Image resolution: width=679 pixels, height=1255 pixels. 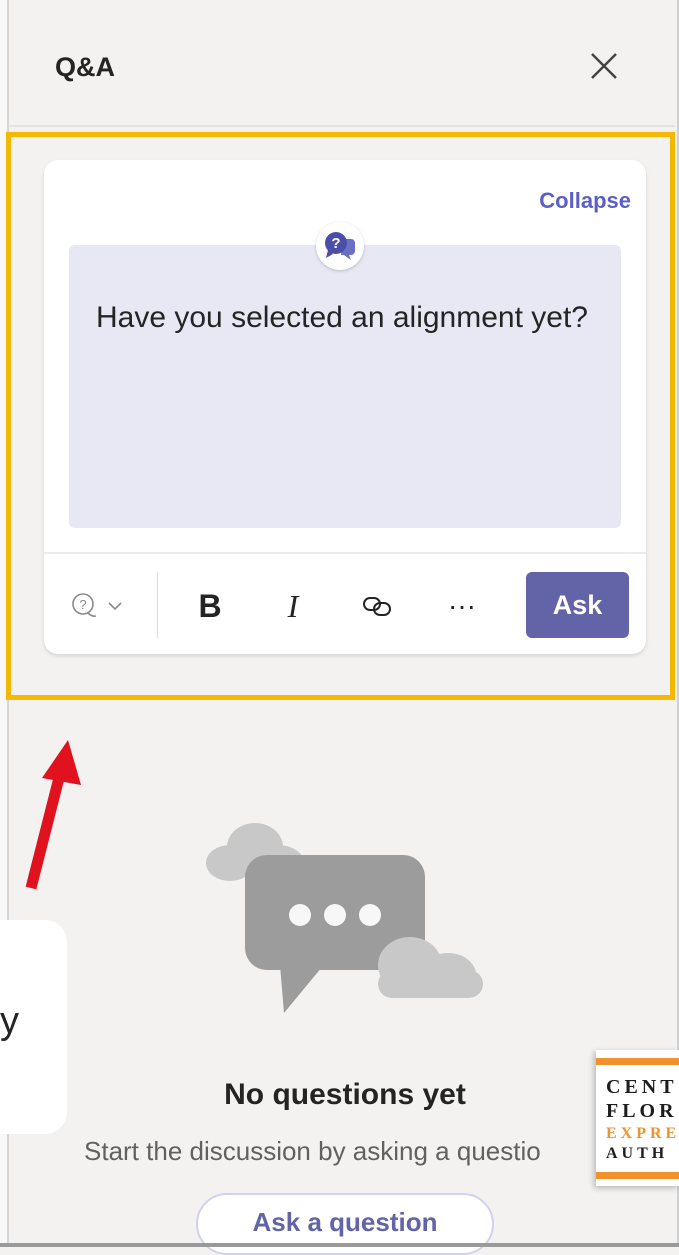 What do you see at coordinates (642, 1087) in the screenshot?
I see `logo-line-1: CENT` at bounding box center [642, 1087].